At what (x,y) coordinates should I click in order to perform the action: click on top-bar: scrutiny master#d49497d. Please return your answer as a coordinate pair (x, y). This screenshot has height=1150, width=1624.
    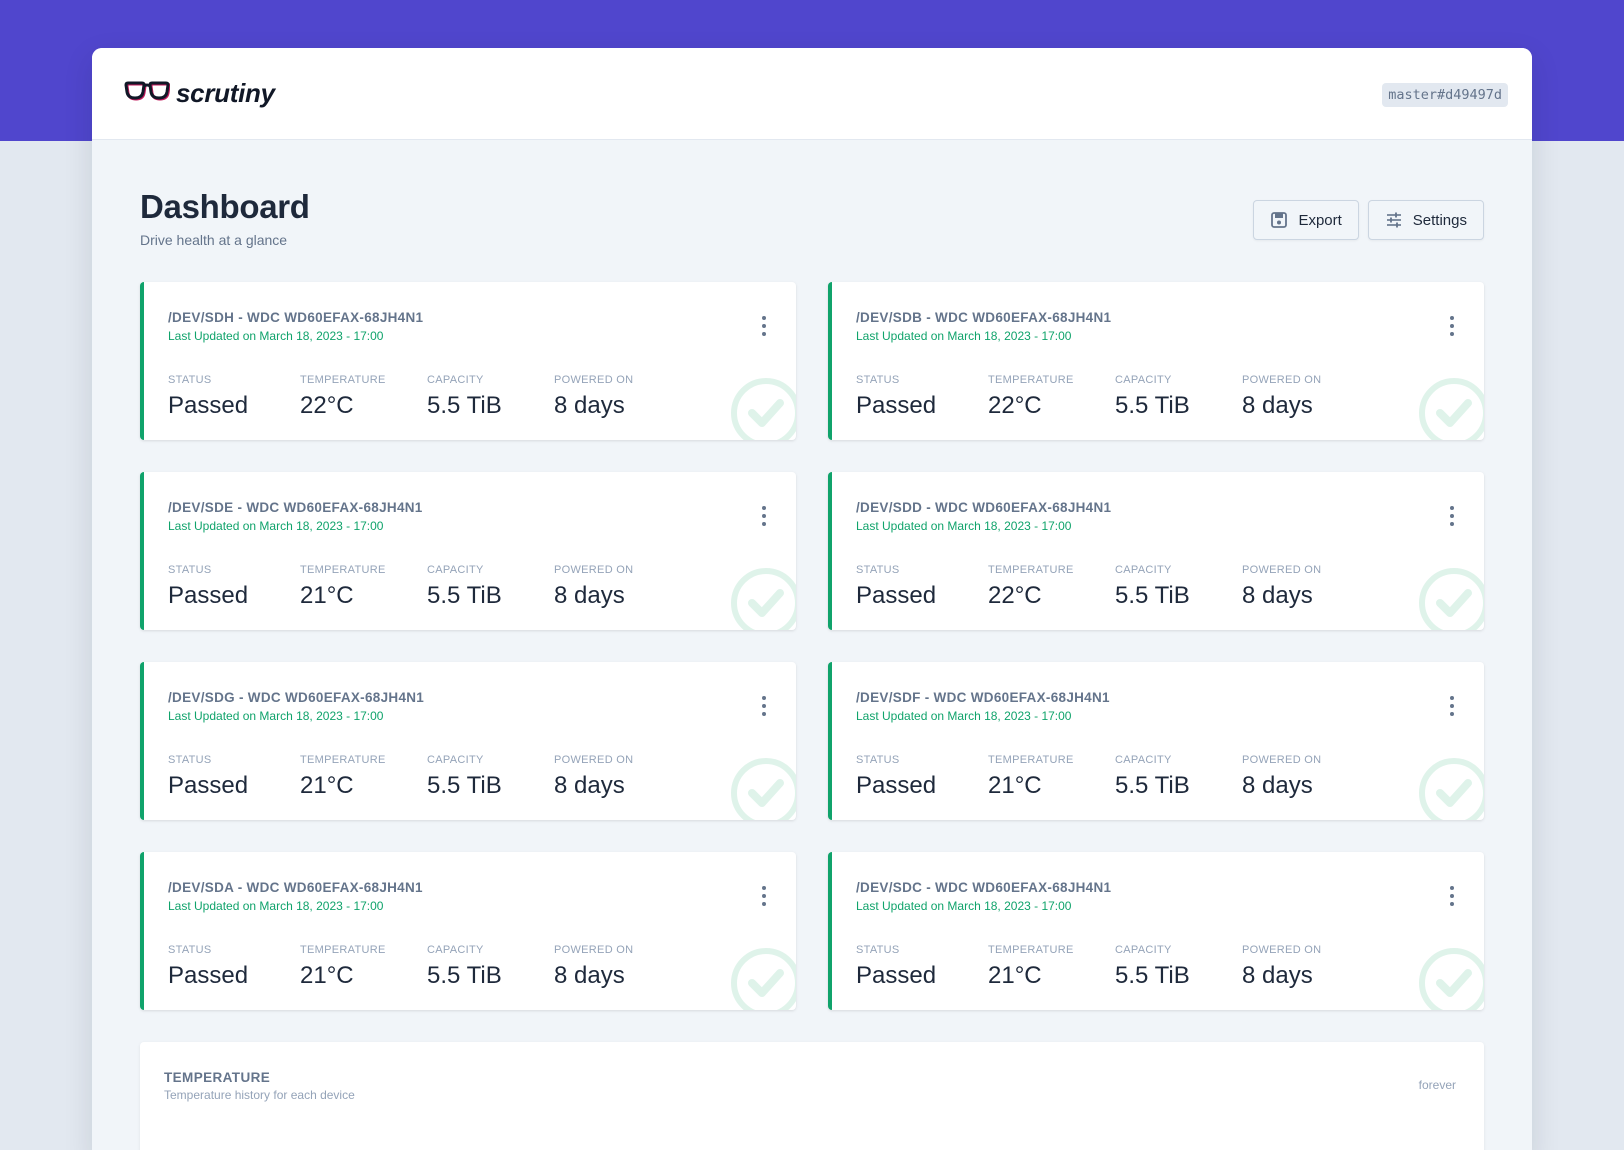
    Looking at the image, I should click on (812, 94).